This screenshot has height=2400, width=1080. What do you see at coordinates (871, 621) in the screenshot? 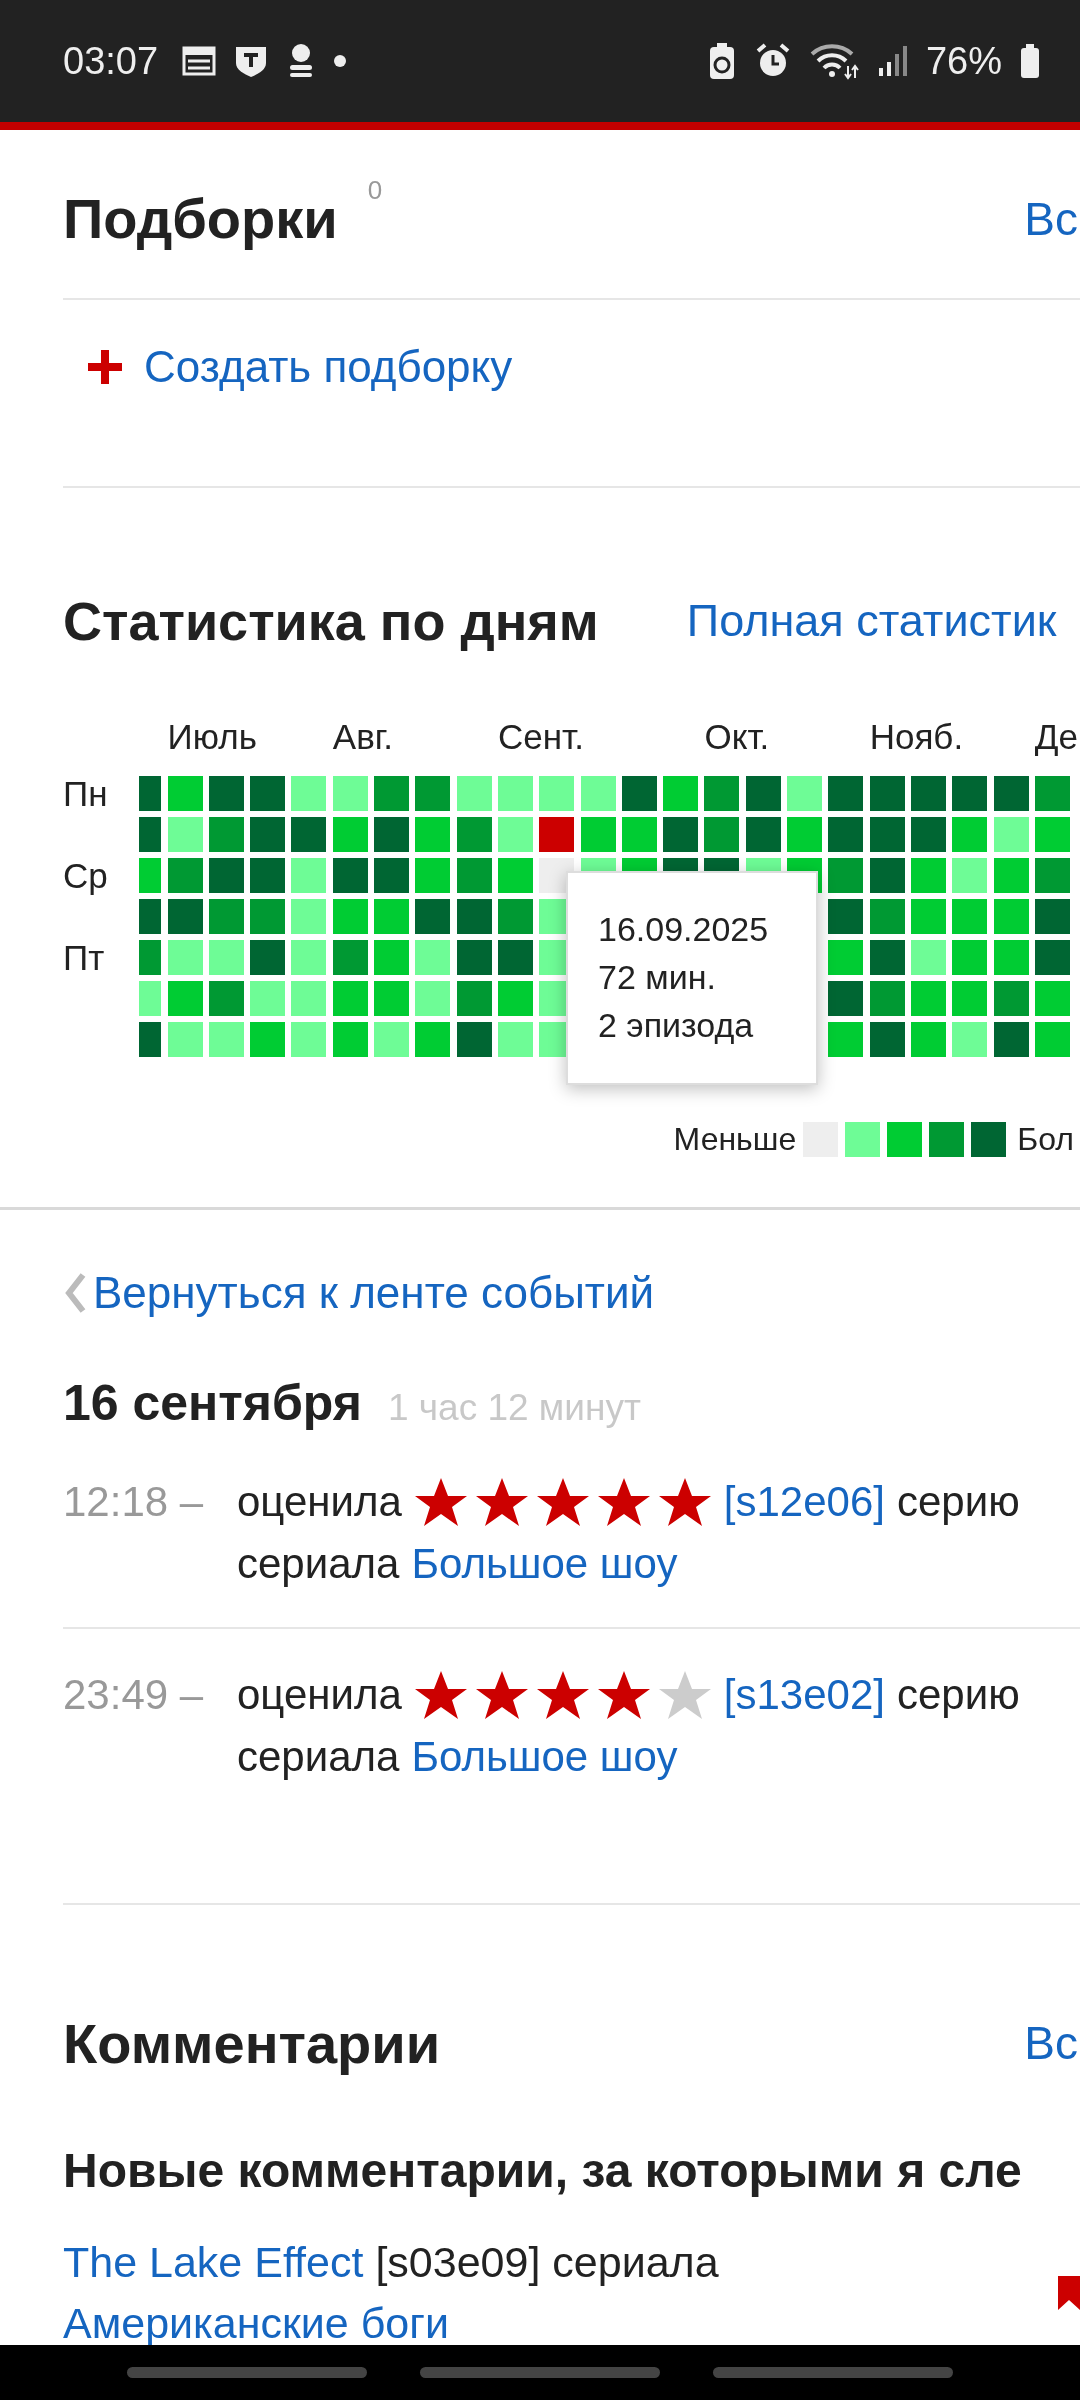
I see `full-stats-link: Полная статистик` at bounding box center [871, 621].